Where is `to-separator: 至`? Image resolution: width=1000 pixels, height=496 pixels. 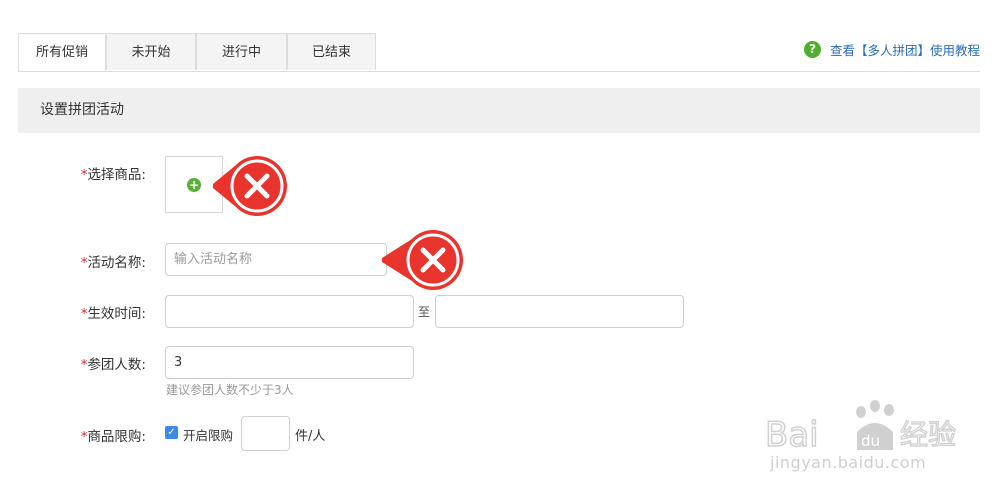
to-separator: 至 is located at coordinates (424, 312).